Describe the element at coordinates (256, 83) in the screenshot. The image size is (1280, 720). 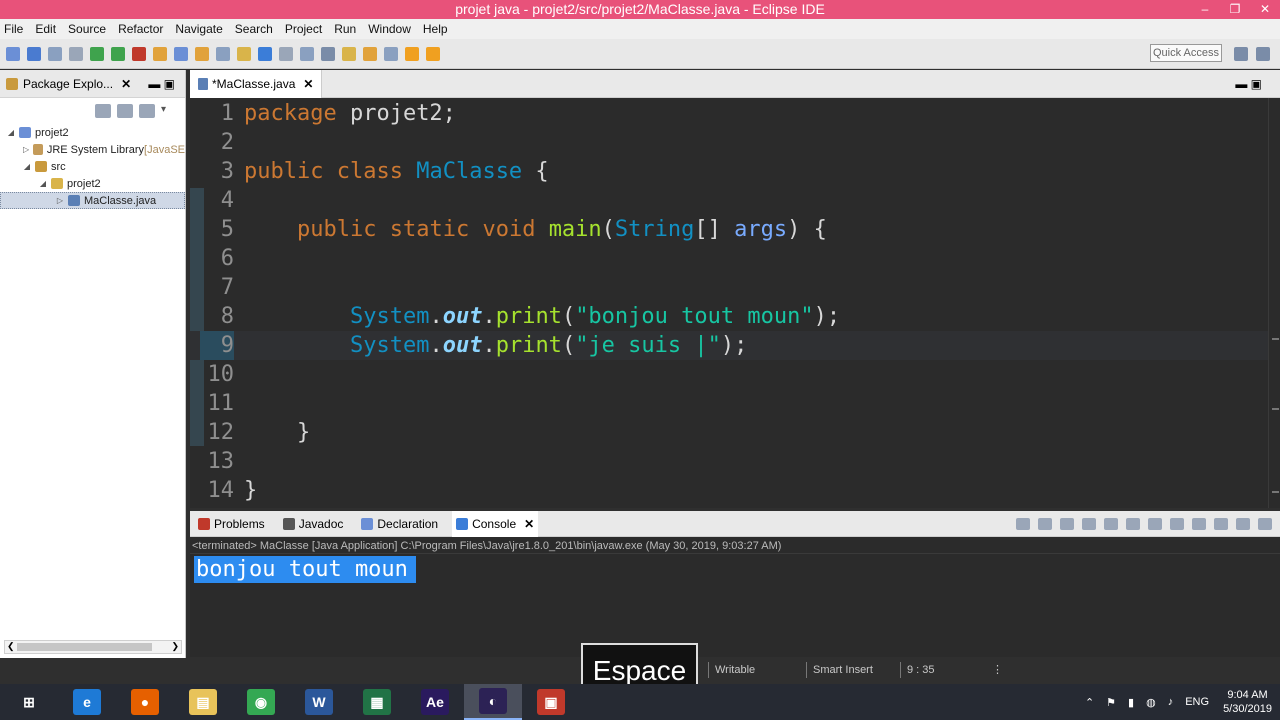
I see `tab-maclasse-java: *MaClasse.java ✕` at that location.